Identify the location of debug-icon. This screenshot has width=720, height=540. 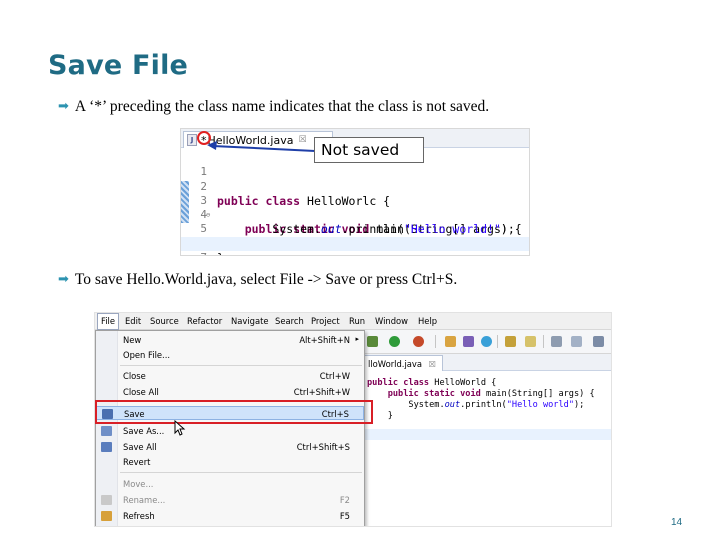
(372, 341).